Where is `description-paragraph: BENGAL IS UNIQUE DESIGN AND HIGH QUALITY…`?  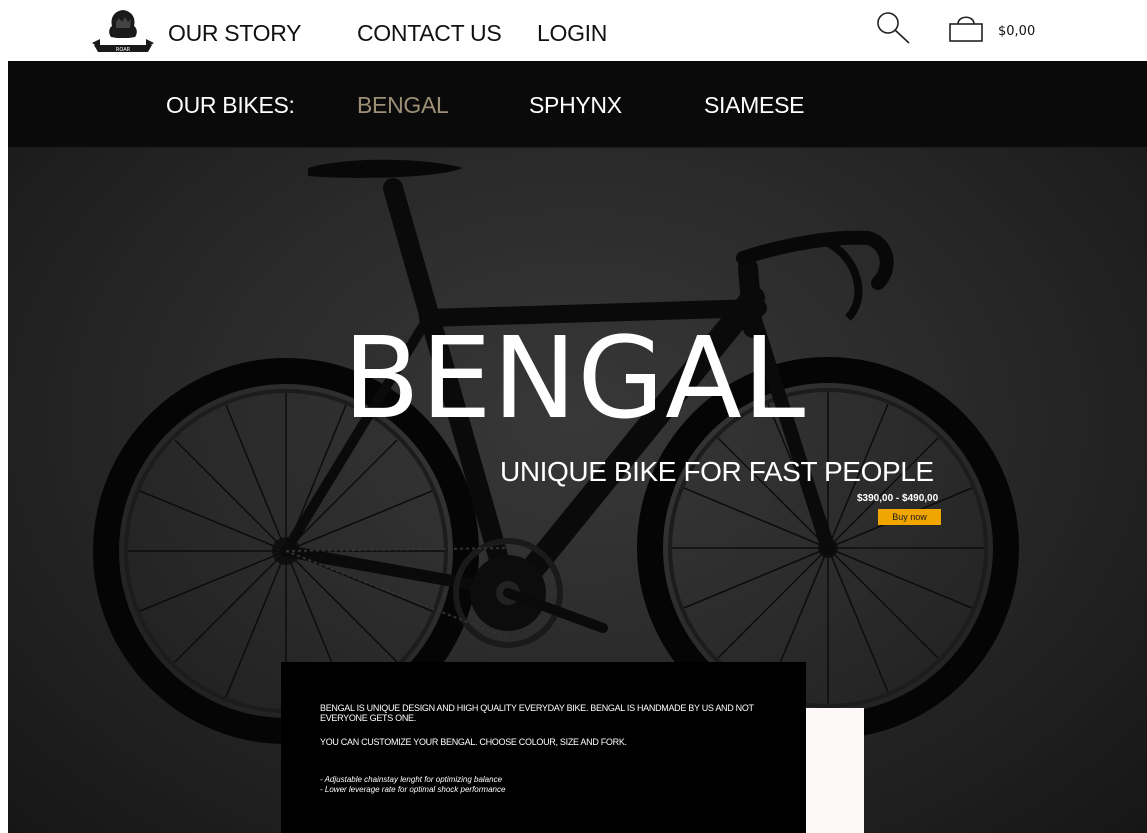 description-paragraph: BENGAL IS UNIQUE DESIGN AND HIGH QUALITY… is located at coordinates (537, 713).